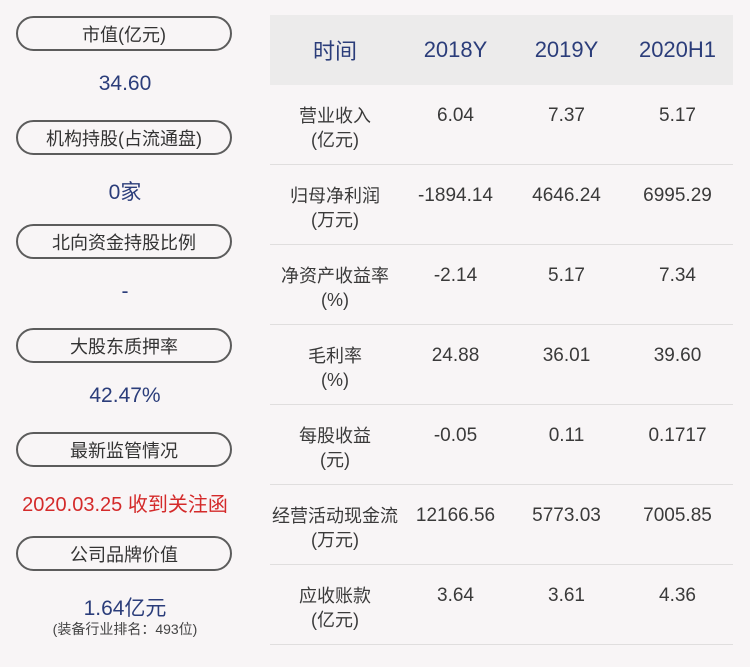 This screenshot has width=750, height=667. What do you see at coordinates (566, 115) in the screenshot?
I see `cell-2019: 7.37` at bounding box center [566, 115].